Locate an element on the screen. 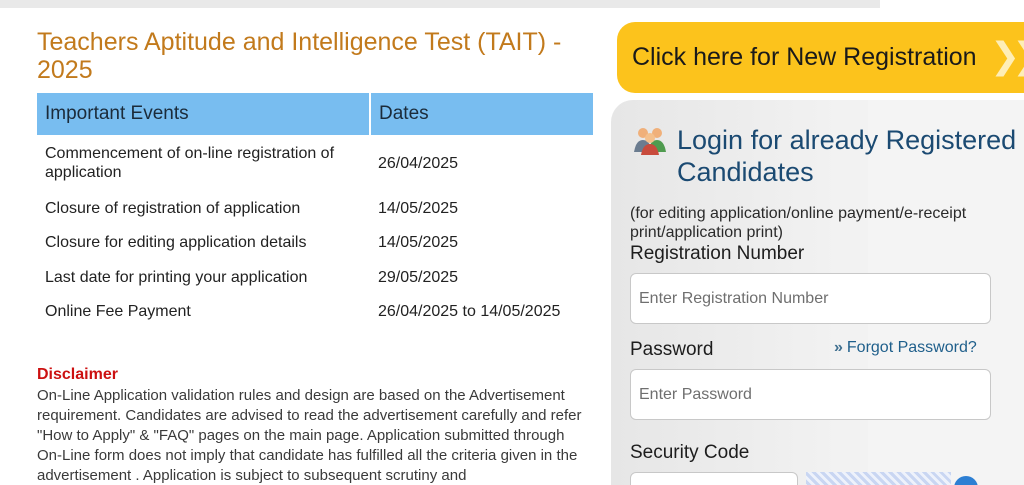  login-title: Login for already Registered Candidates is located at coordinates (847, 156).